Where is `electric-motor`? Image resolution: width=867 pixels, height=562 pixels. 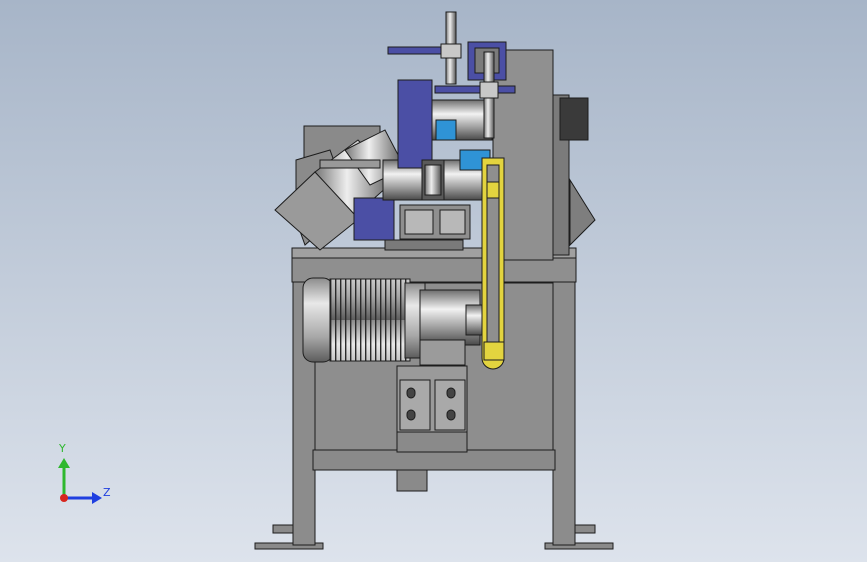
electric-motor is located at coordinates (394, 321).